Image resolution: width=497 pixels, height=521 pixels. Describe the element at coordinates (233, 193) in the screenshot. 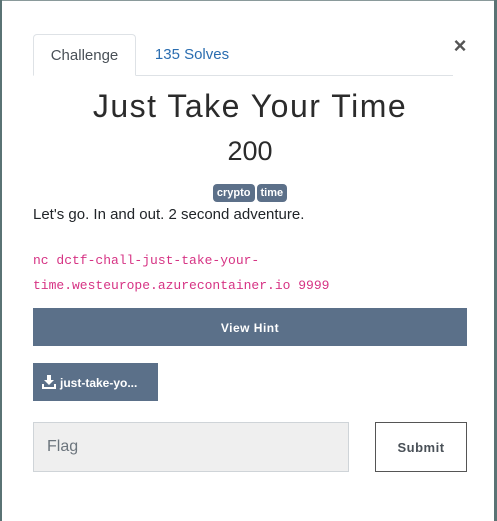

I see `tag-badge-crypto: crypto` at that location.